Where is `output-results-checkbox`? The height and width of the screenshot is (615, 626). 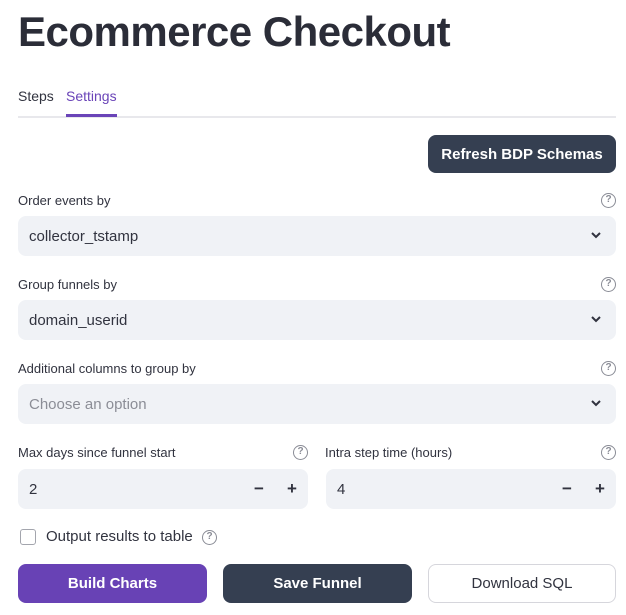 output-results-checkbox is located at coordinates (28, 537).